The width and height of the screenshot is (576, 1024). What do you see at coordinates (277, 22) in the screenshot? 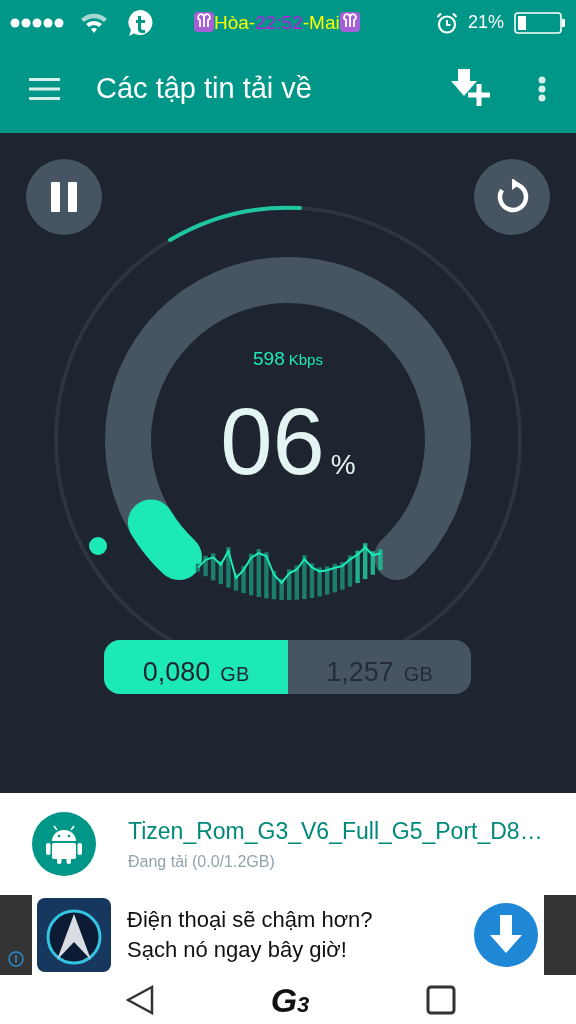
I see `clock-text: Hòa-22:52-Mai` at bounding box center [277, 22].